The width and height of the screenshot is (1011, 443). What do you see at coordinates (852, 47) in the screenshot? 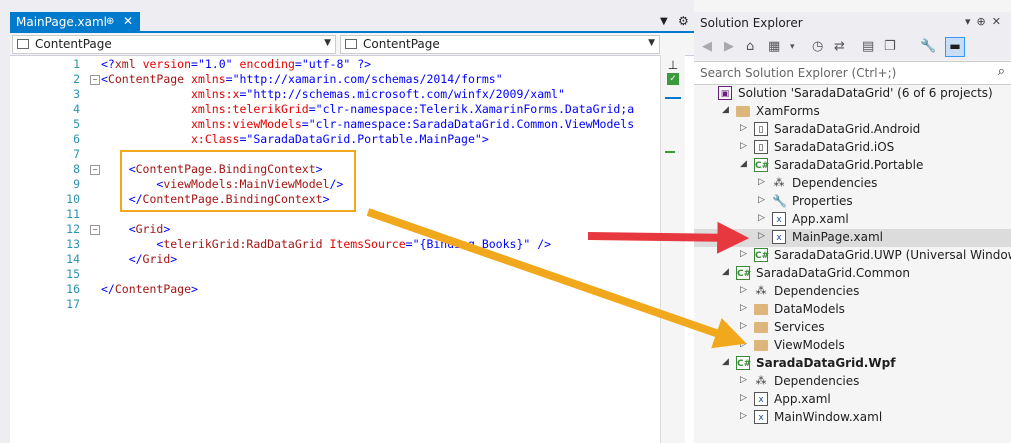
I see `solution-explorer-toolbar: ◀ ▶ ⌂ ▦ ▾ ◷ ⇄ ▤ ❐ 🔧 ▬` at bounding box center [852, 47].